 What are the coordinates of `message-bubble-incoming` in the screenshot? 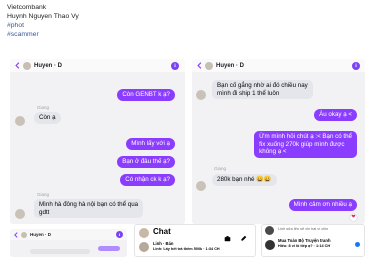 It's located at (60, 251).